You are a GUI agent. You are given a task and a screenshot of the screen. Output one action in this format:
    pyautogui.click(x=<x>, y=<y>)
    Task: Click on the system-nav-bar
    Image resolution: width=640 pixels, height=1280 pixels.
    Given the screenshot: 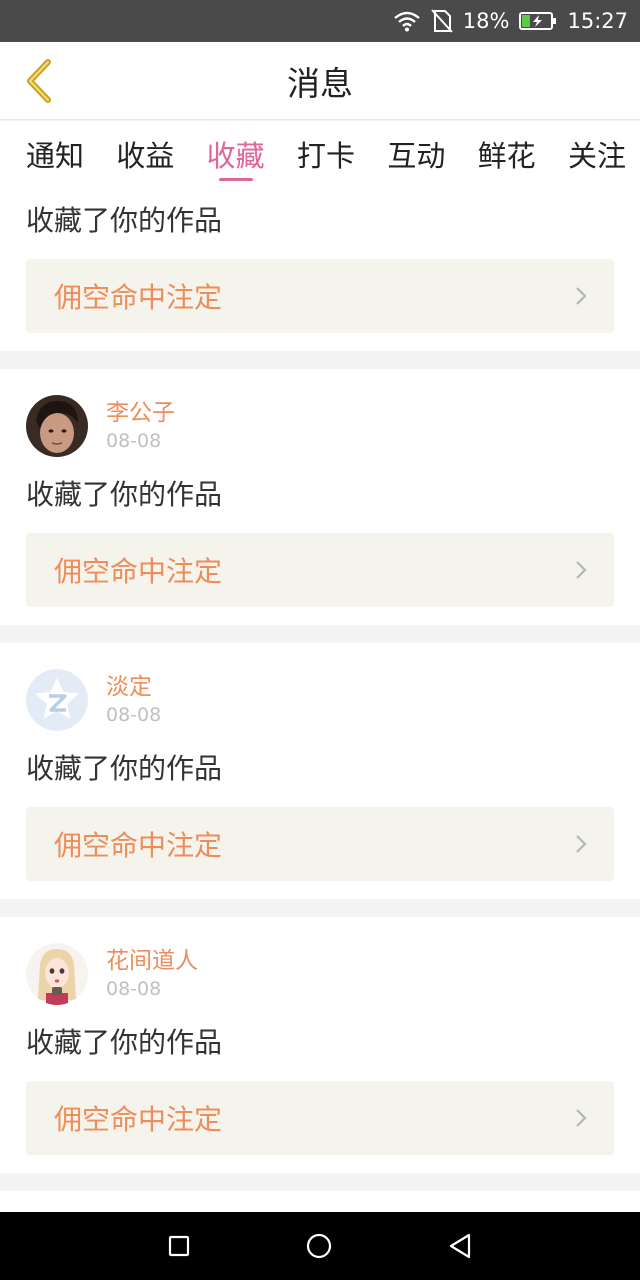 What is the action you would take?
    pyautogui.click(x=320, y=1246)
    